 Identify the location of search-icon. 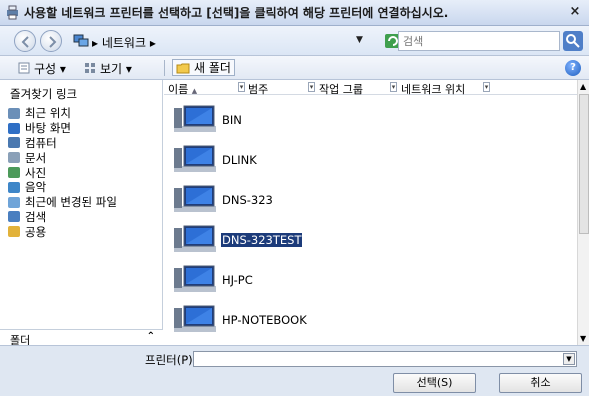
(573, 41).